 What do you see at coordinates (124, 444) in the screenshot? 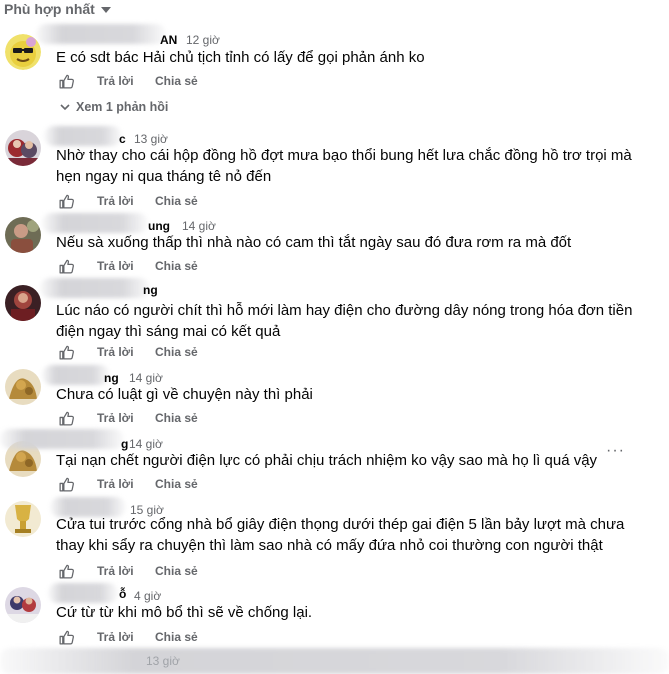
I see `commenter-name: g` at bounding box center [124, 444].